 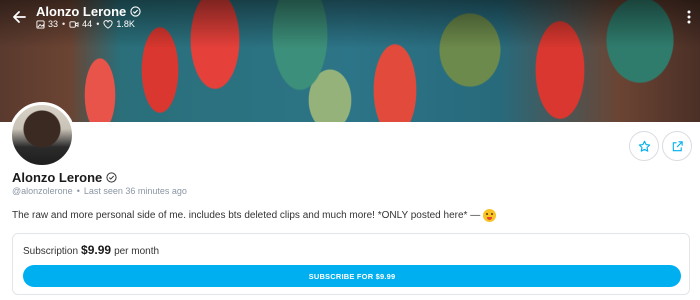 I want to click on likes-stat: 1.8K, so click(x=119, y=24).